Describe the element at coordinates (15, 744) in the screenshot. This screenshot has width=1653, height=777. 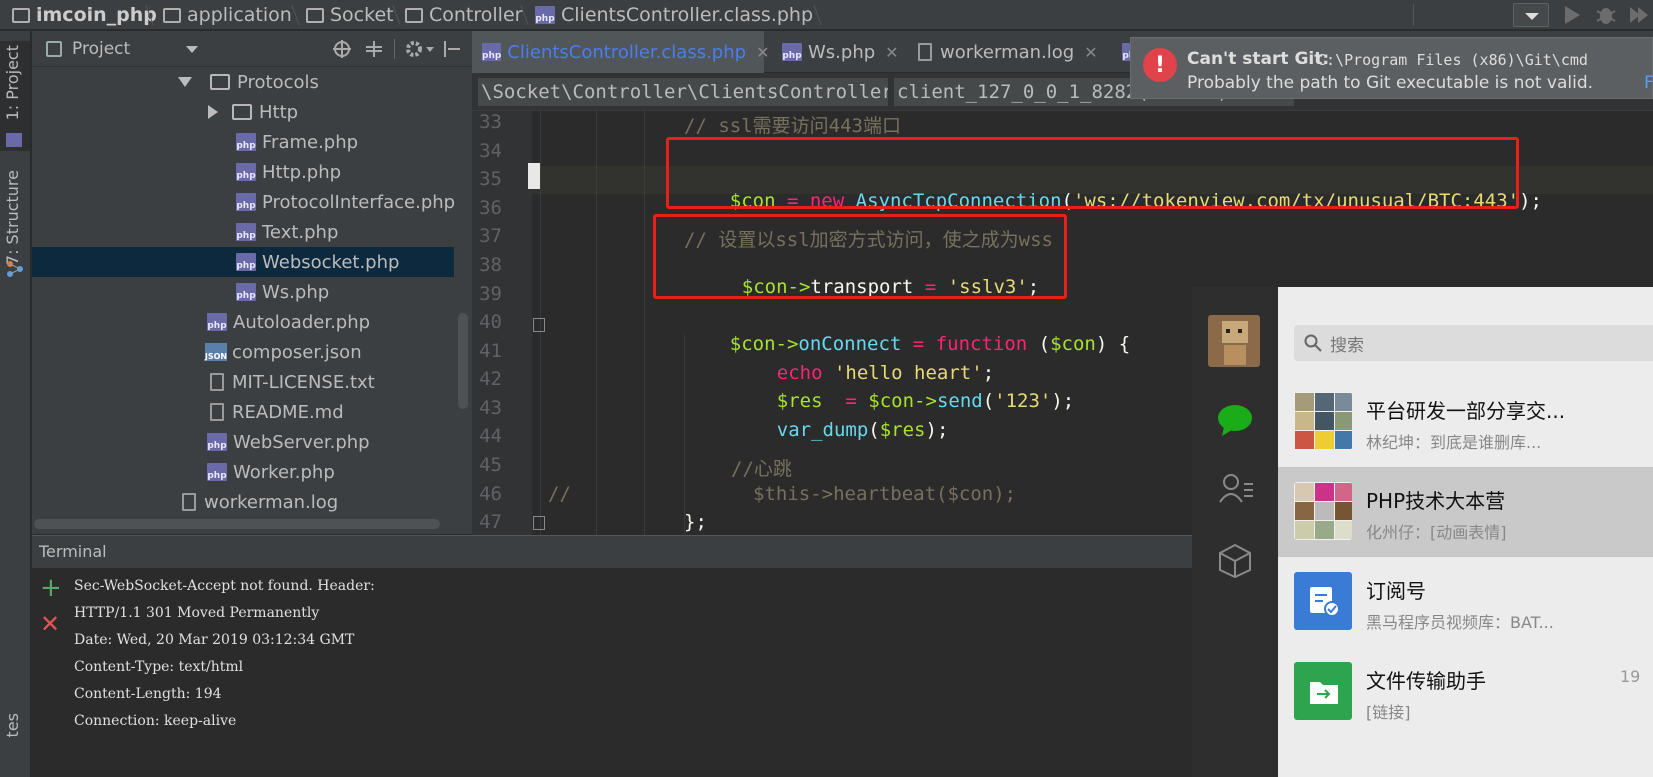
I see `tool-tab-notes: tes` at that location.